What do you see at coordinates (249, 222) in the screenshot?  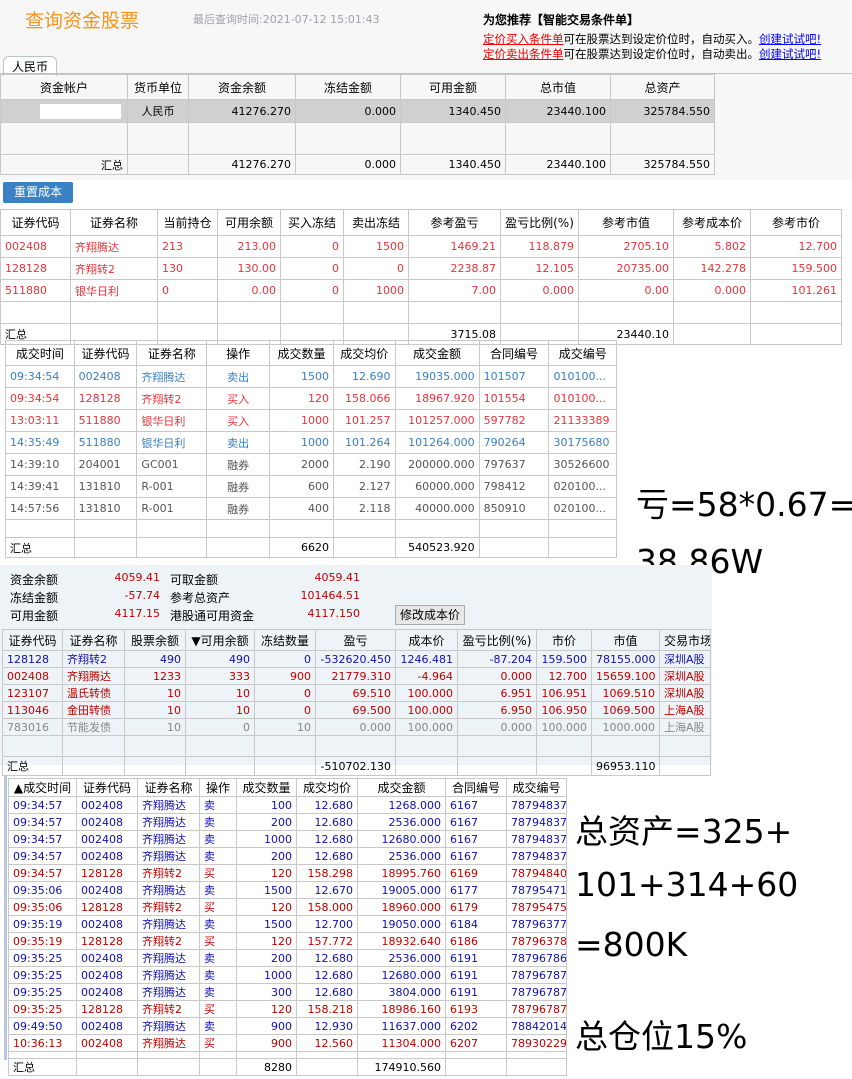 I see `column-header: 可用余额` at bounding box center [249, 222].